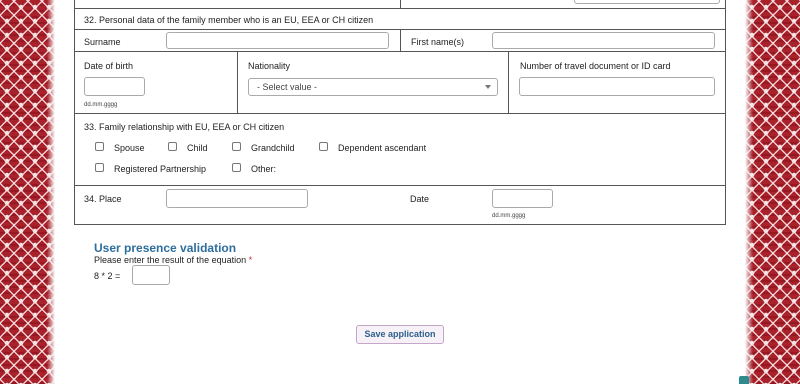 The width and height of the screenshot is (800, 384). What do you see at coordinates (522, 198) in the screenshot?
I see `date-input` at bounding box center [522, 198].